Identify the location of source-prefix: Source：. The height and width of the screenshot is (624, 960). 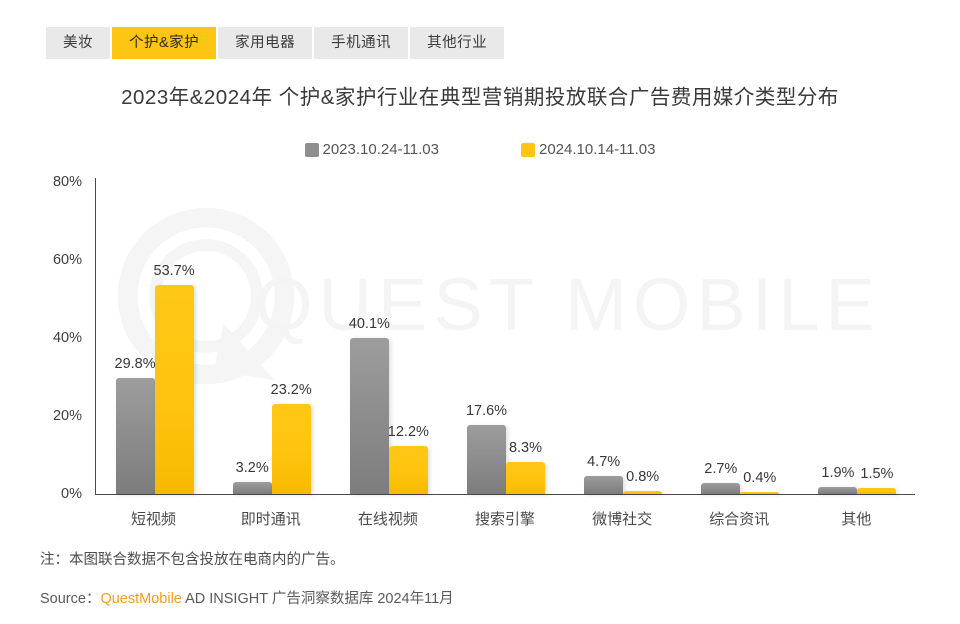
(70, 599).